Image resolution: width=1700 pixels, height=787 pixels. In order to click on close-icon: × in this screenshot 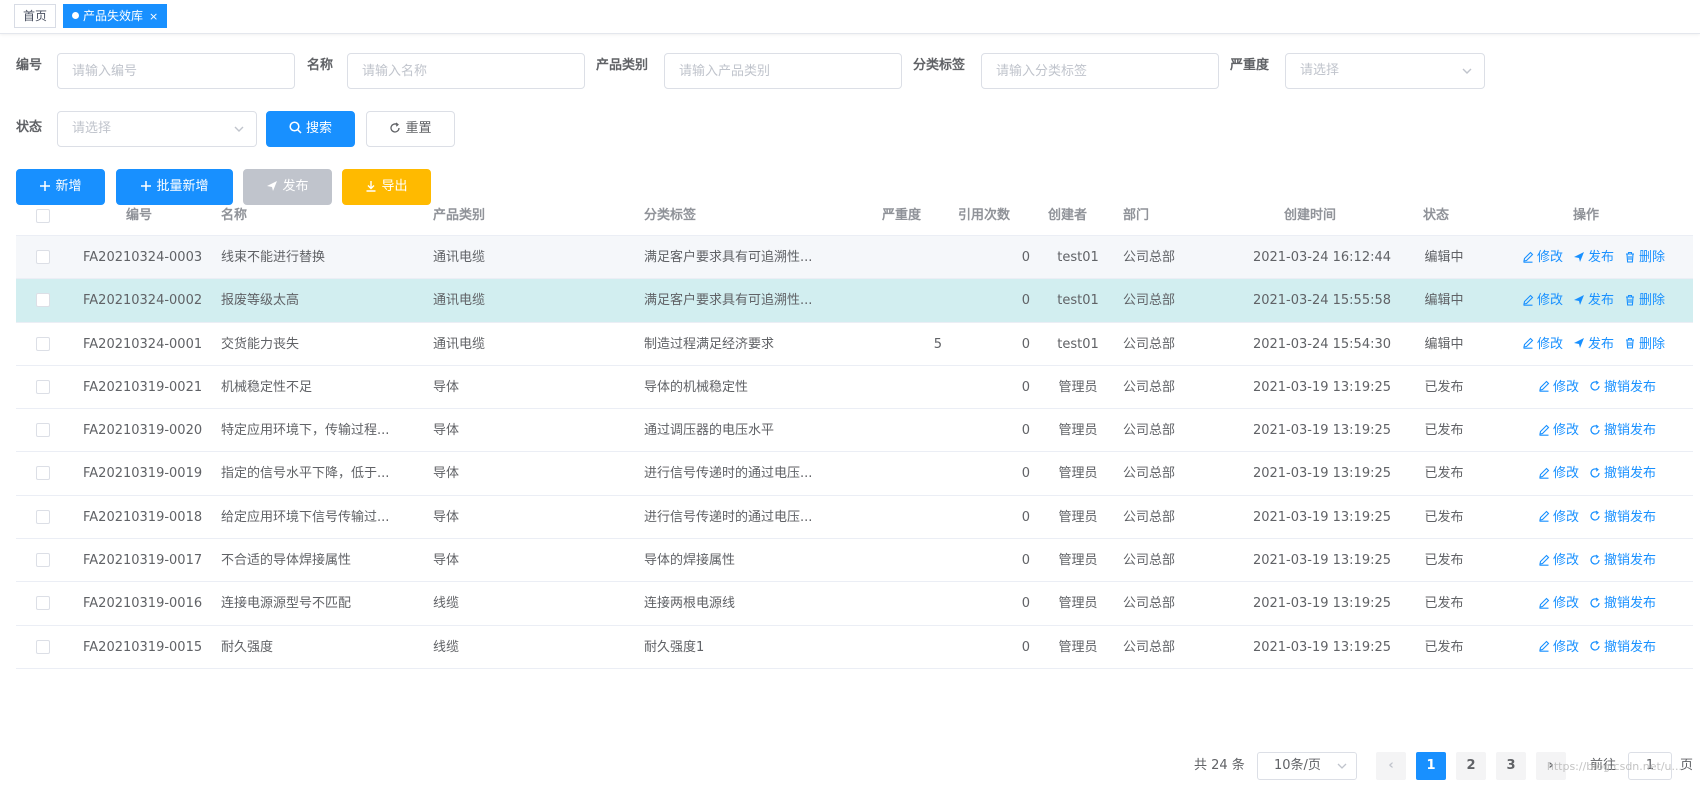, I will do `click(153, 16)`.